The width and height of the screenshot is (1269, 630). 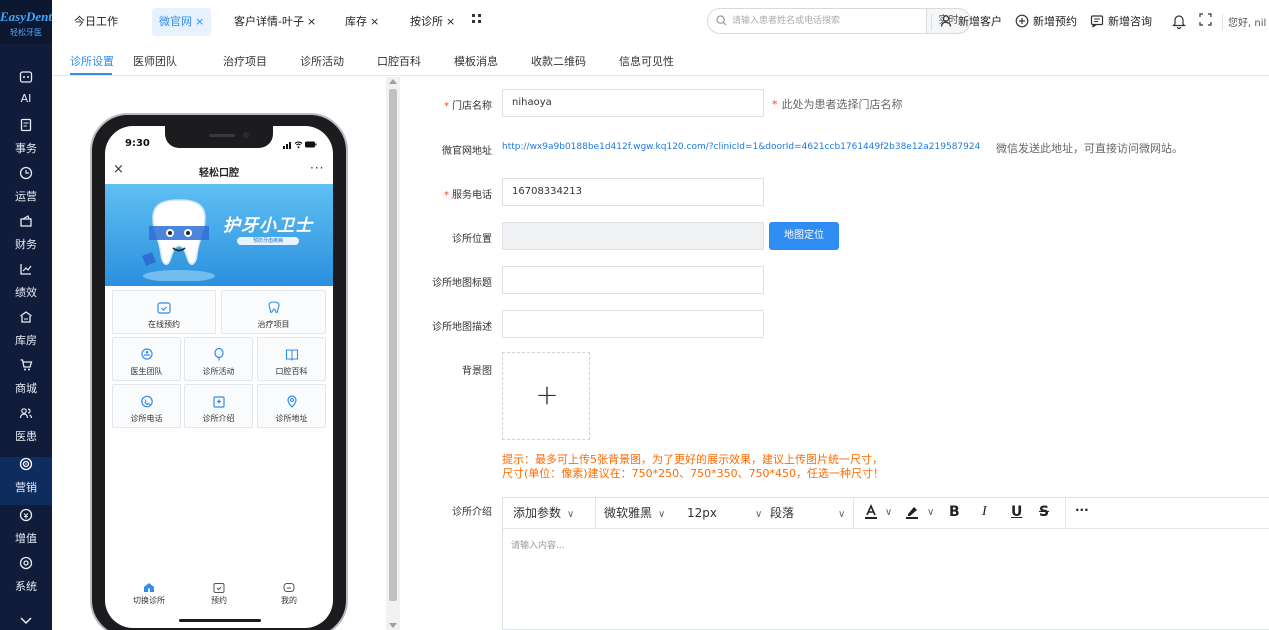 What do you see at coordinates (26, 340) in the screenshot?
I see `sidebar-item-label: 库房` at bounding box center [26, 340].